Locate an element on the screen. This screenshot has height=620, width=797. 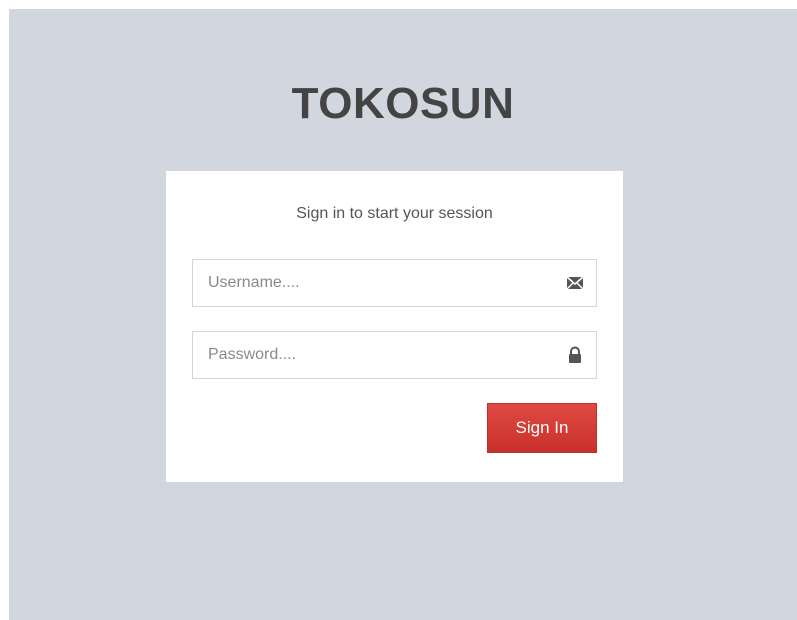
password-input is located at coordinates (370, 355).